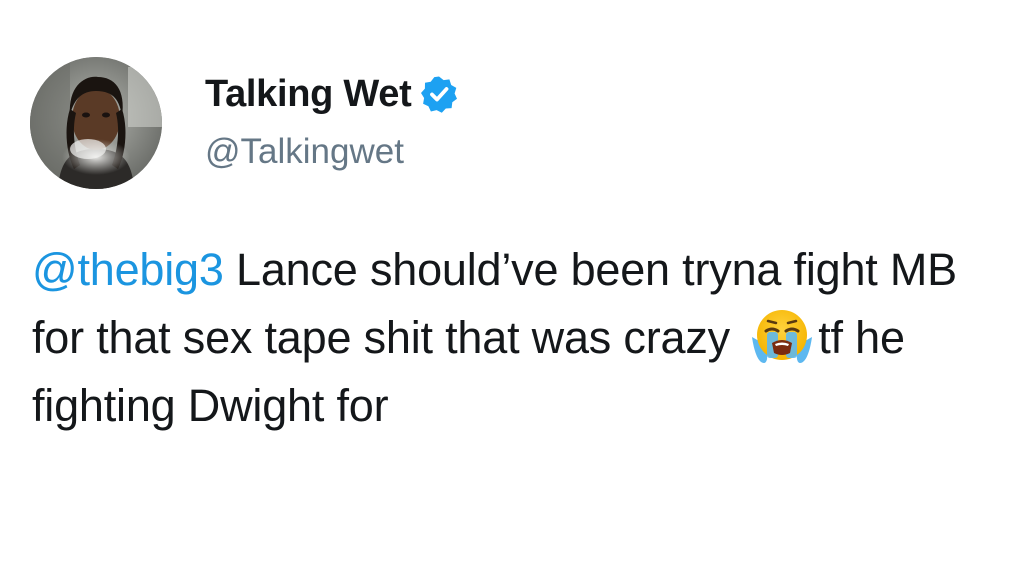 The width and height of the screenshot is (1024, 568). I want to click on mention-link: @thebig3, so click(128, 269).